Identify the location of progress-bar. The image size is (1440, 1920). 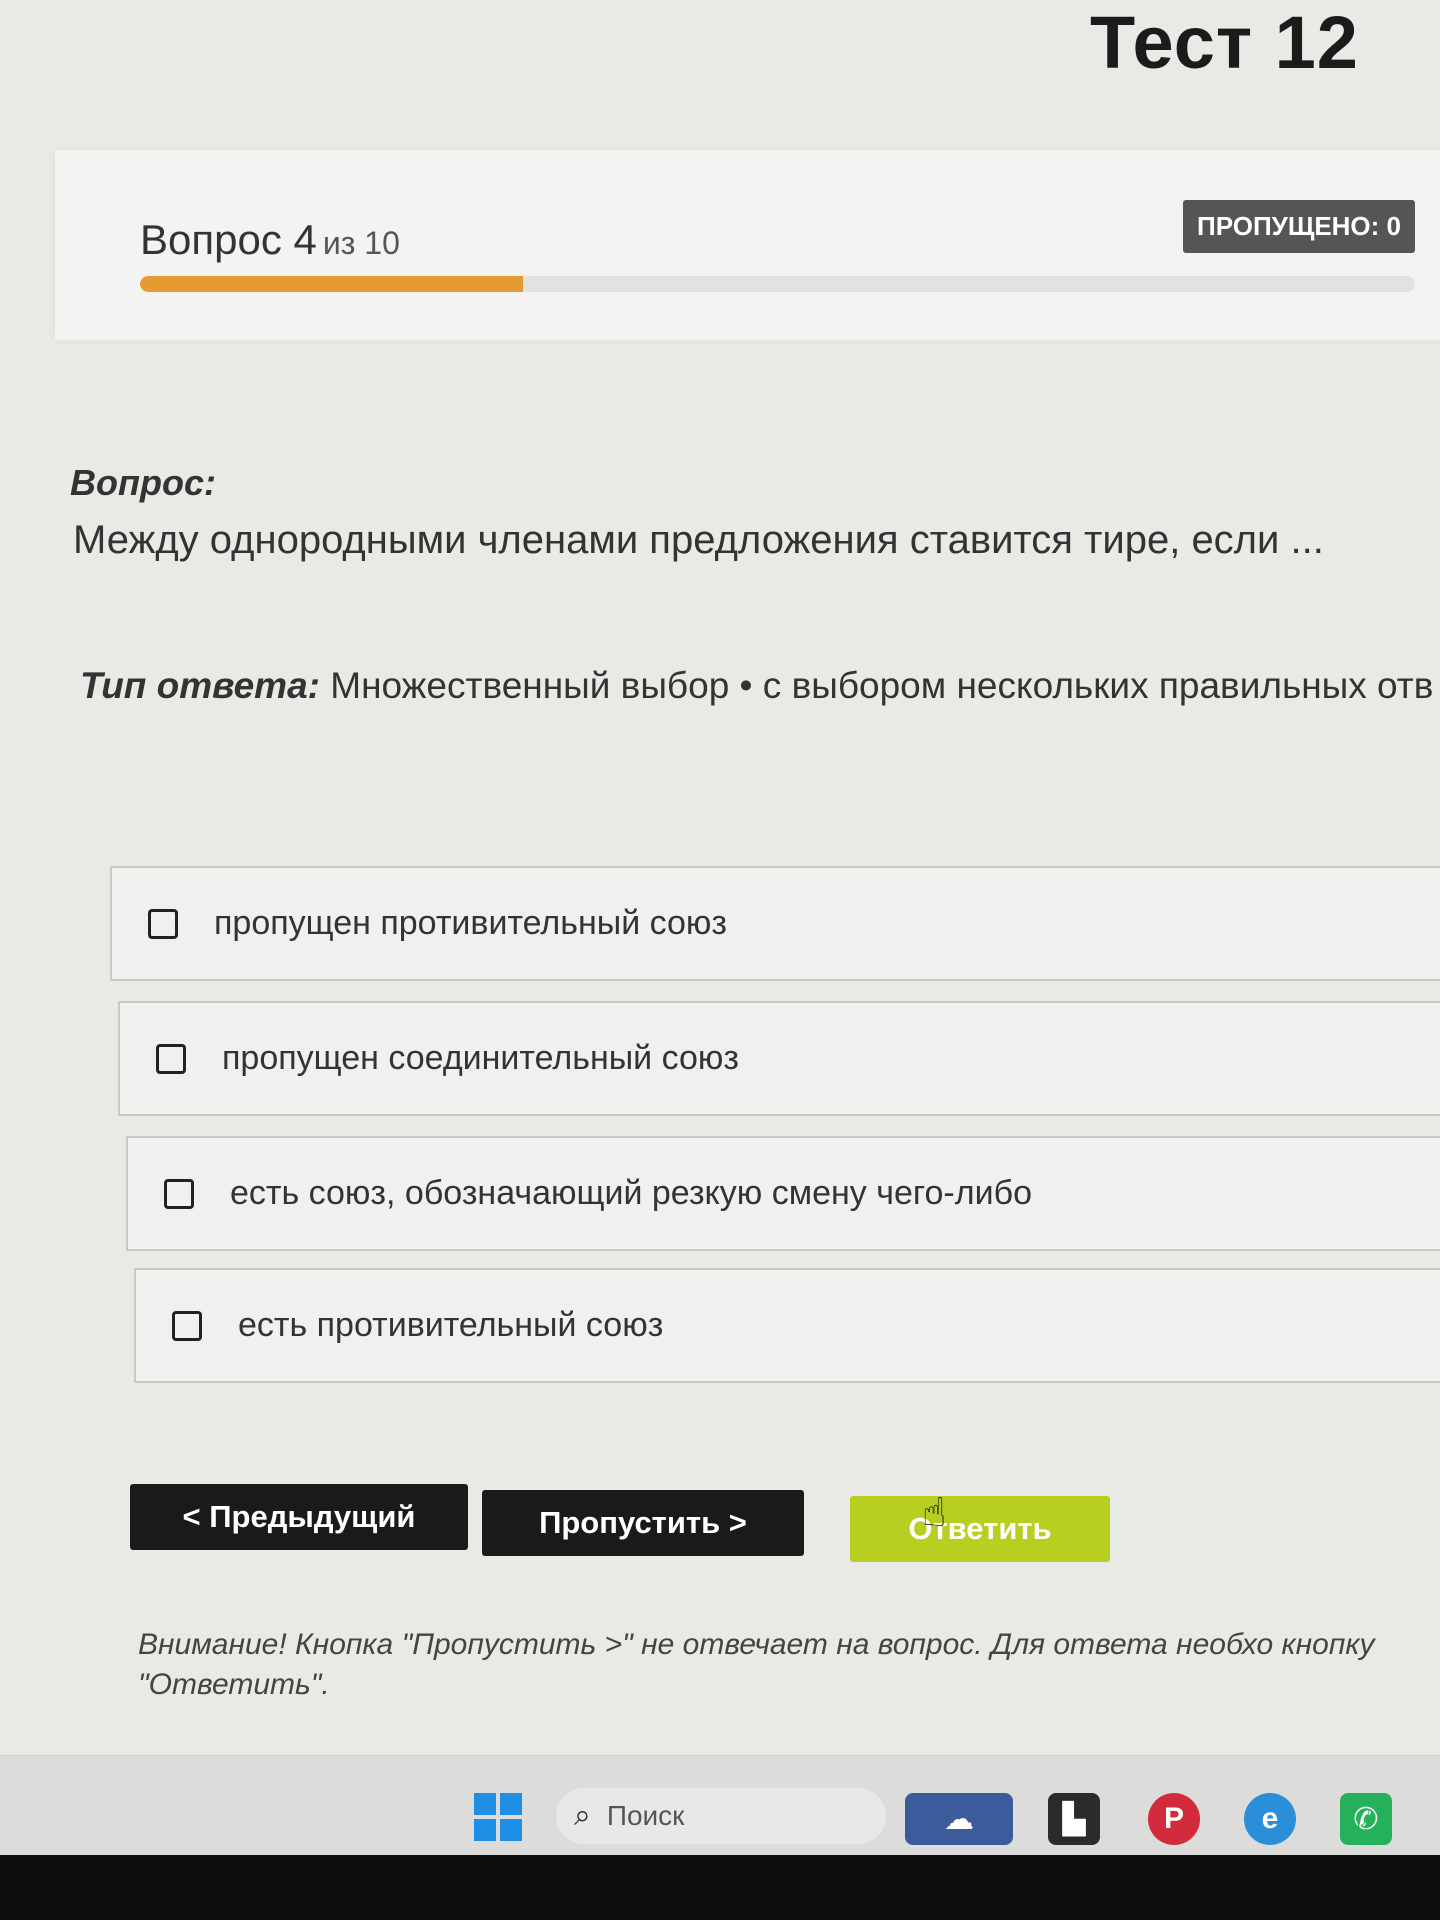
(777, 284).